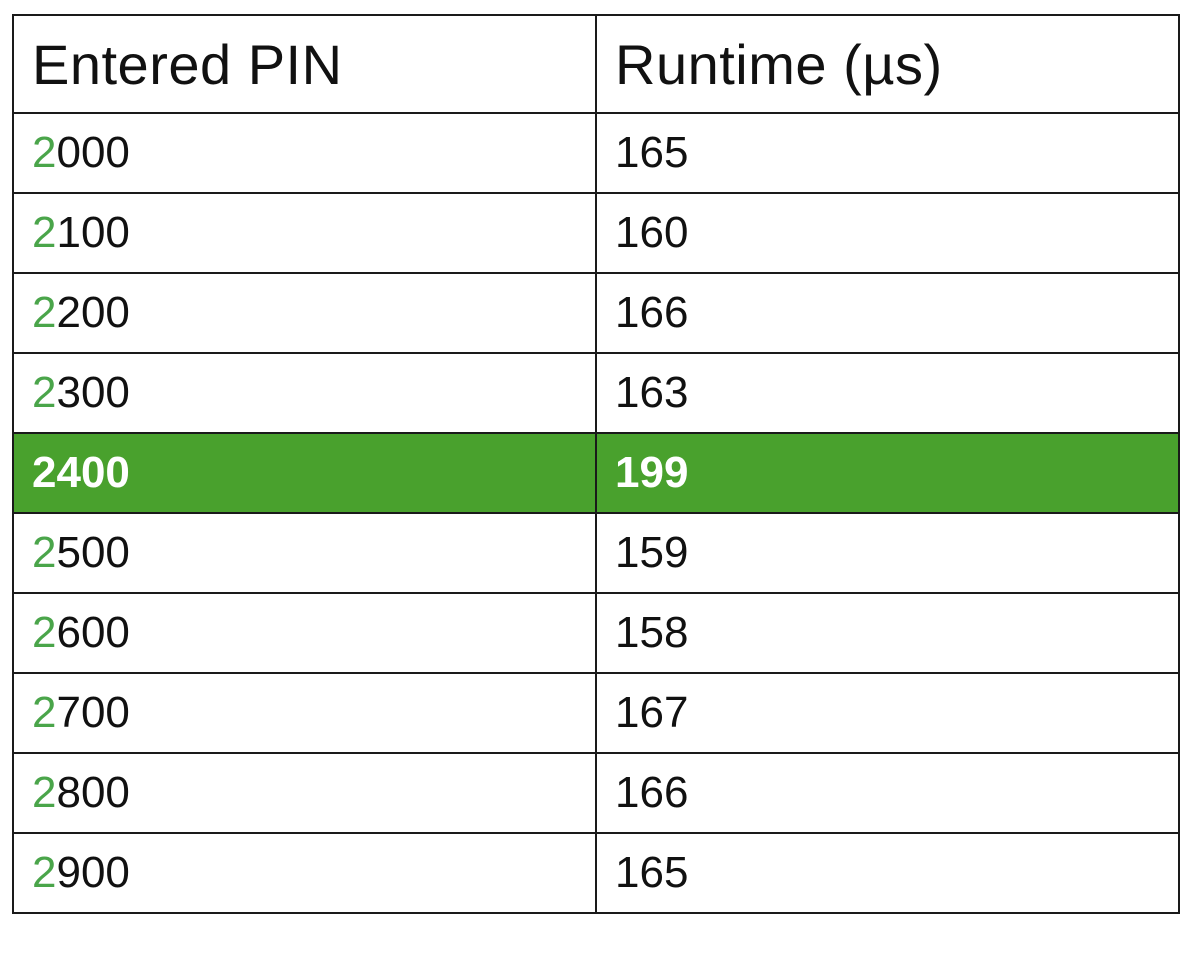 Image resolution: width=1190 pixels, height=954 pixels. I want to click on pin-remaining-digits: 900, so click(93, 872).